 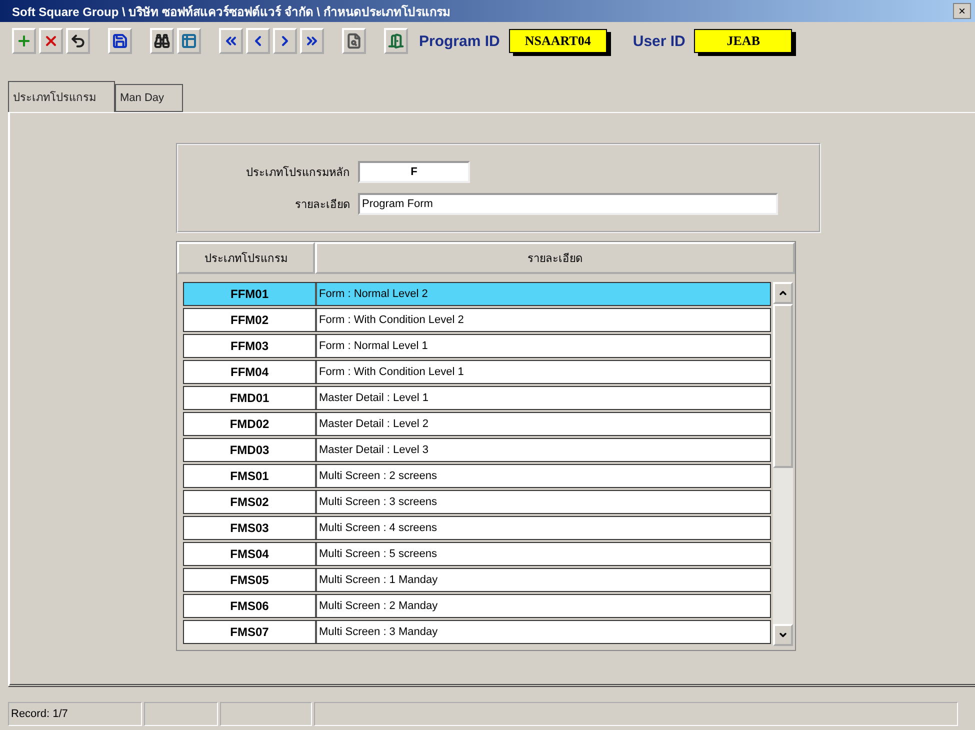 I want to click on table-row: FMS07 Multi Screen : 3 Manday, so click(x=477, y=632).